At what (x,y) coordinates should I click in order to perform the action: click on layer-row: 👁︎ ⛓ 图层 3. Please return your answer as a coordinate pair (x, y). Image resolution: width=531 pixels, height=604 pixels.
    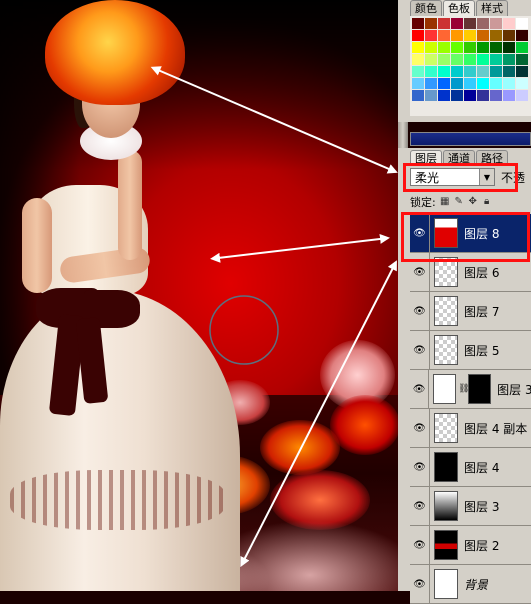
    Looking at the image, I should click on (470, 389).